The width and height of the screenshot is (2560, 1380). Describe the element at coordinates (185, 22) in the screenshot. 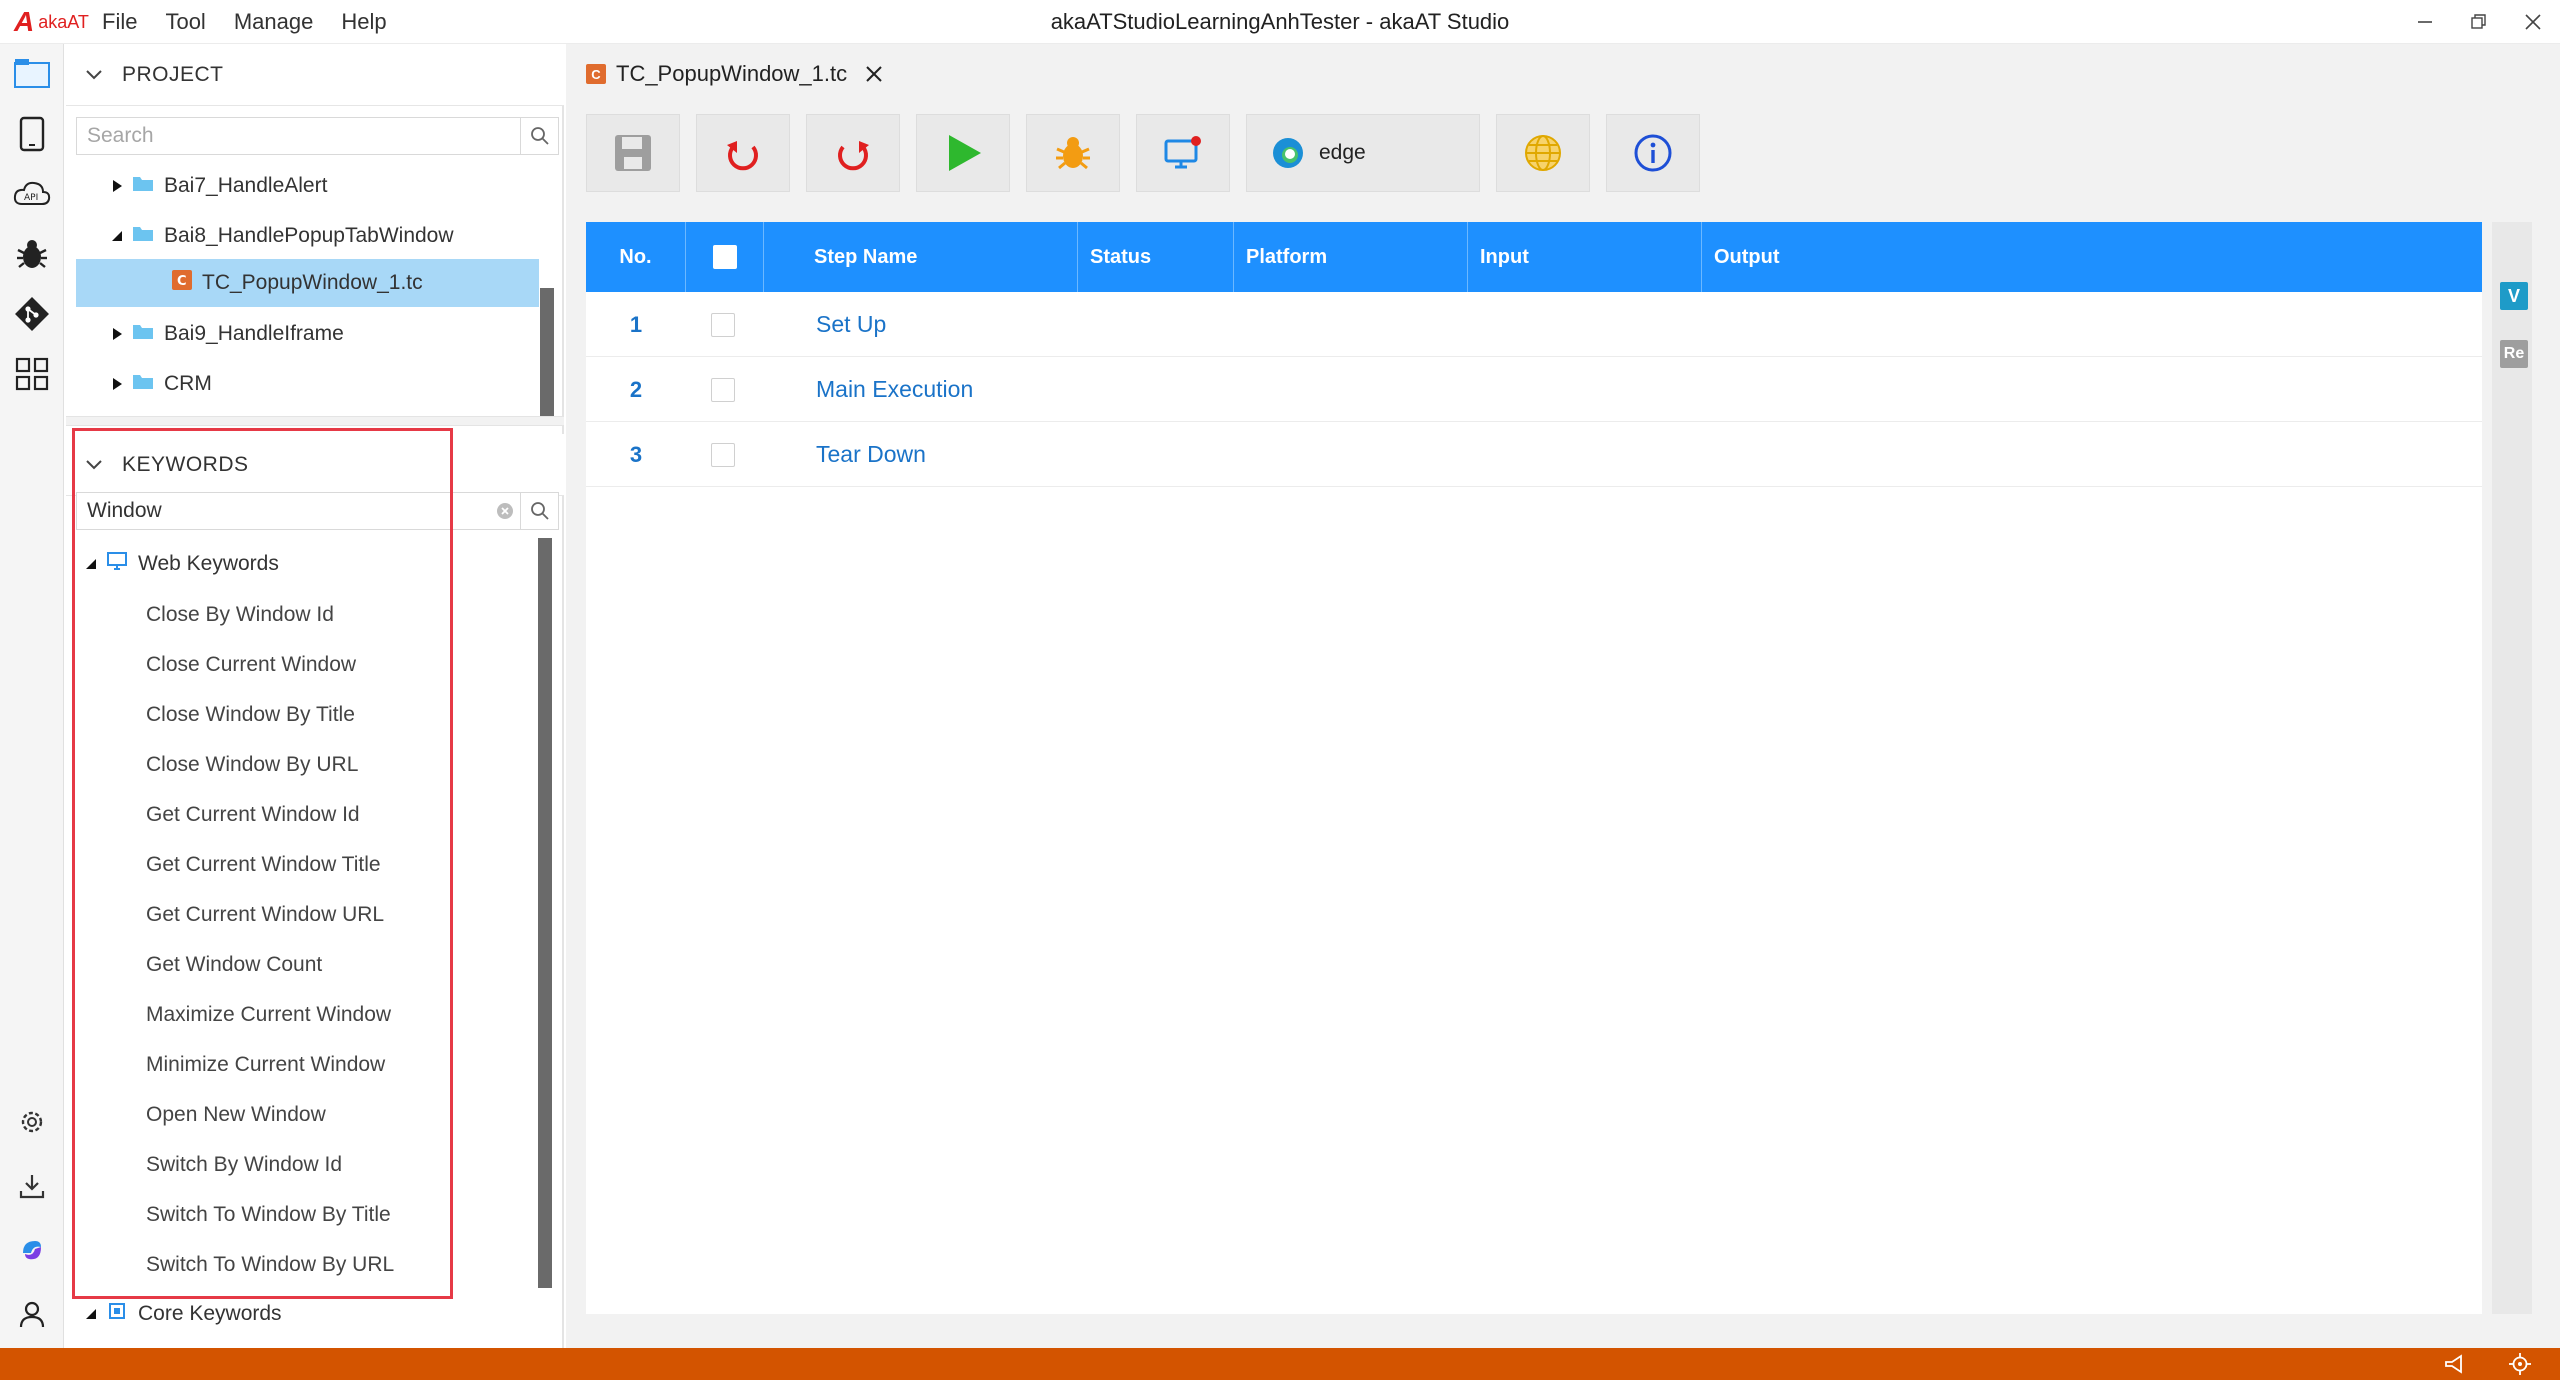

I see `menu-tool: Tool` at that location.